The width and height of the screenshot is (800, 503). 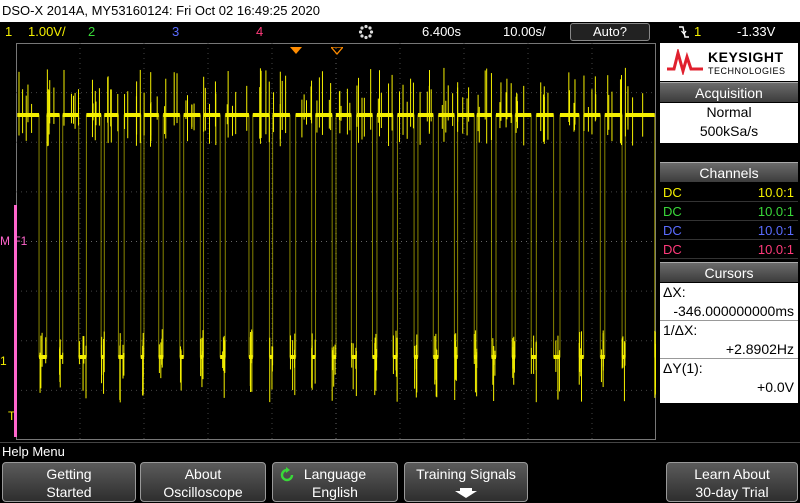 I want to click on brand-name: KEYSIGHT, so click(x=746, y=57).